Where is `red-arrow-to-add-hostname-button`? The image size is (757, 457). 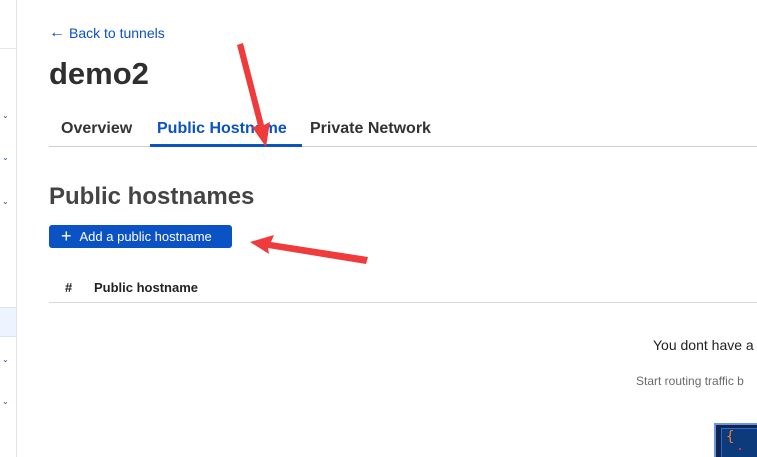
red-arrow-to-add-hostname-button is located at coordinates (309, 249).